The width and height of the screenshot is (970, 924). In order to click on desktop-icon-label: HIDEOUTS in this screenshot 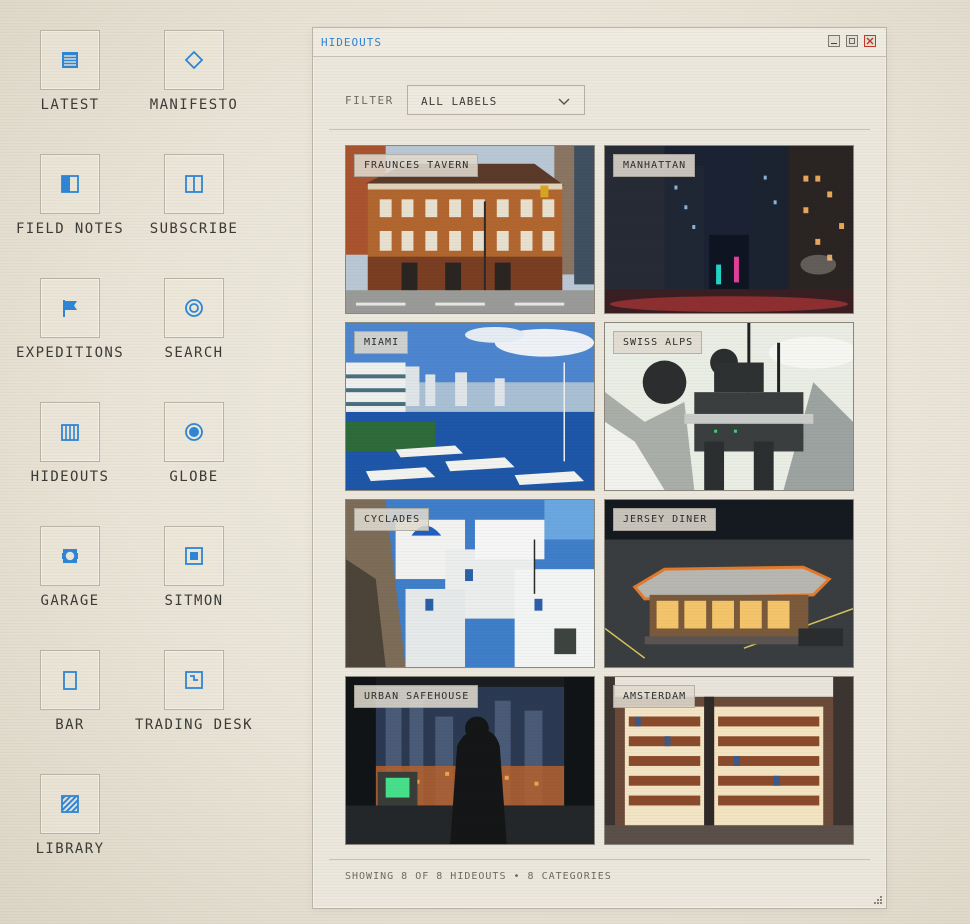, I will do `click(70, 477)`.